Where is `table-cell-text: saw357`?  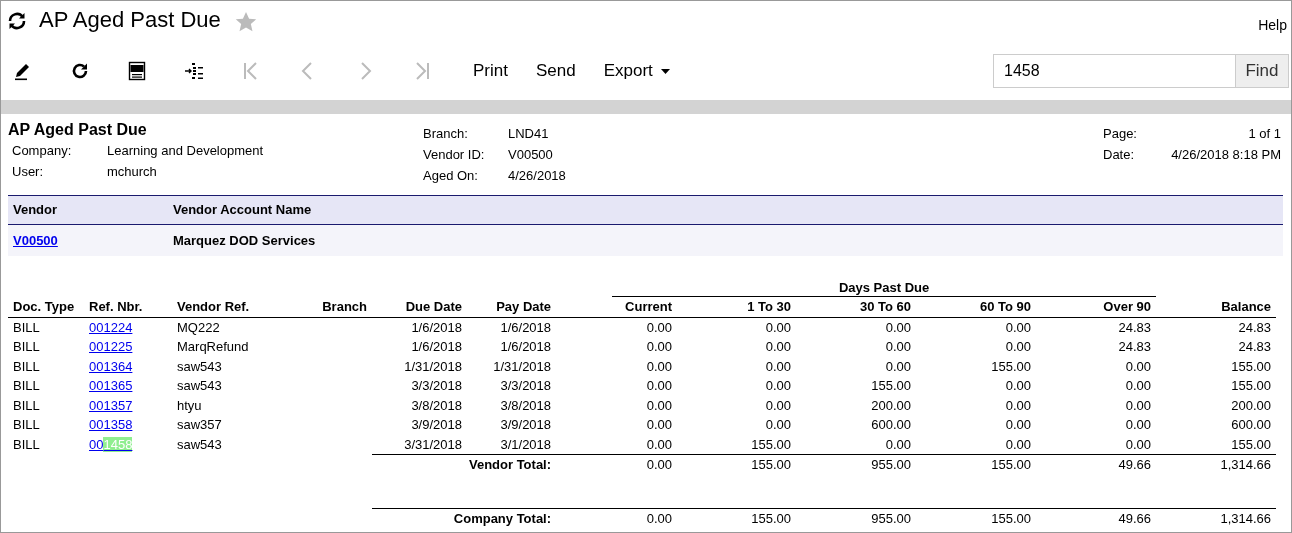 table-cell-text: saw357 is located at coordinates (199, 425).